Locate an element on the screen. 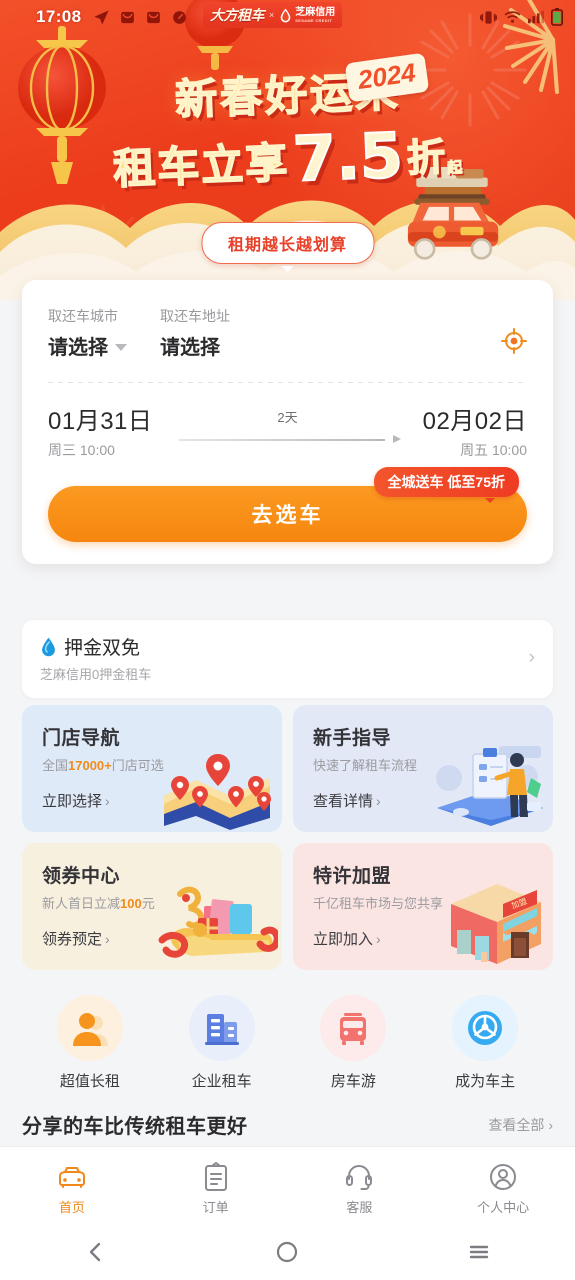 Image resolution: width=575 pixels, height=1280 pixels. headline-line-2: 租车立享 7.5 折 起 is located at coordinates (287, 159).